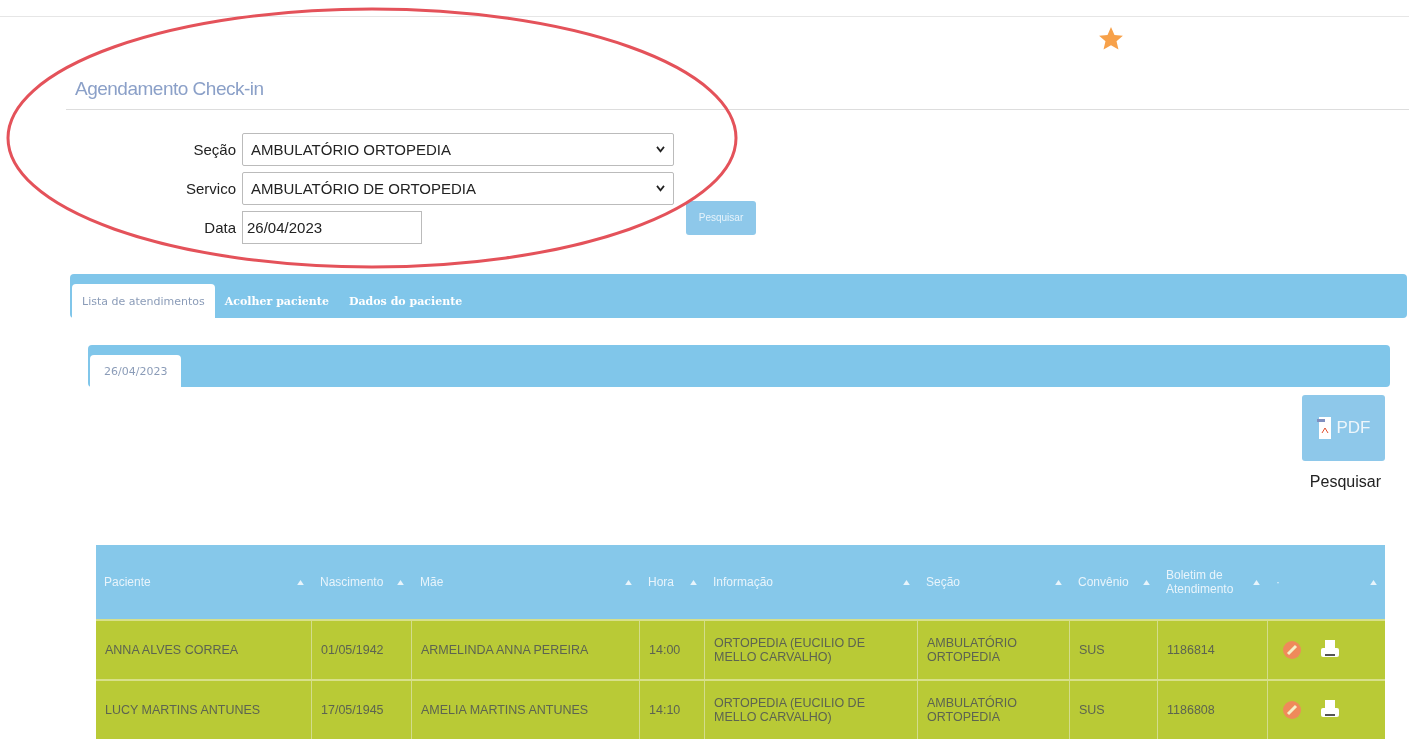 The image size is (1409, 746). What do you see at coordinates (526, 582) in the screenshot?
I see `column-header: Mãe` at bounding box center [526, 582].